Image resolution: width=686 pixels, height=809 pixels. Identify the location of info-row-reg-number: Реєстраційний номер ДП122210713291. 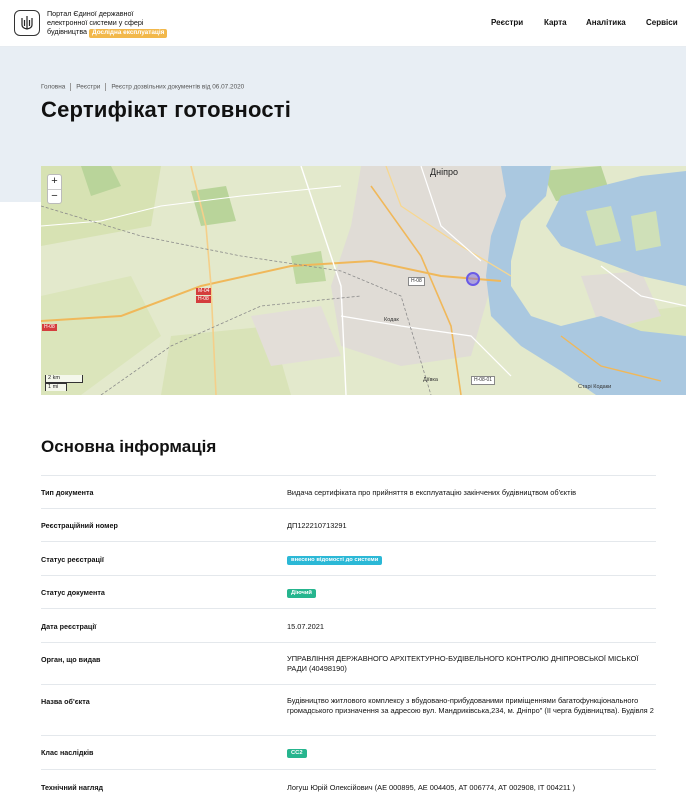
(348, 524).